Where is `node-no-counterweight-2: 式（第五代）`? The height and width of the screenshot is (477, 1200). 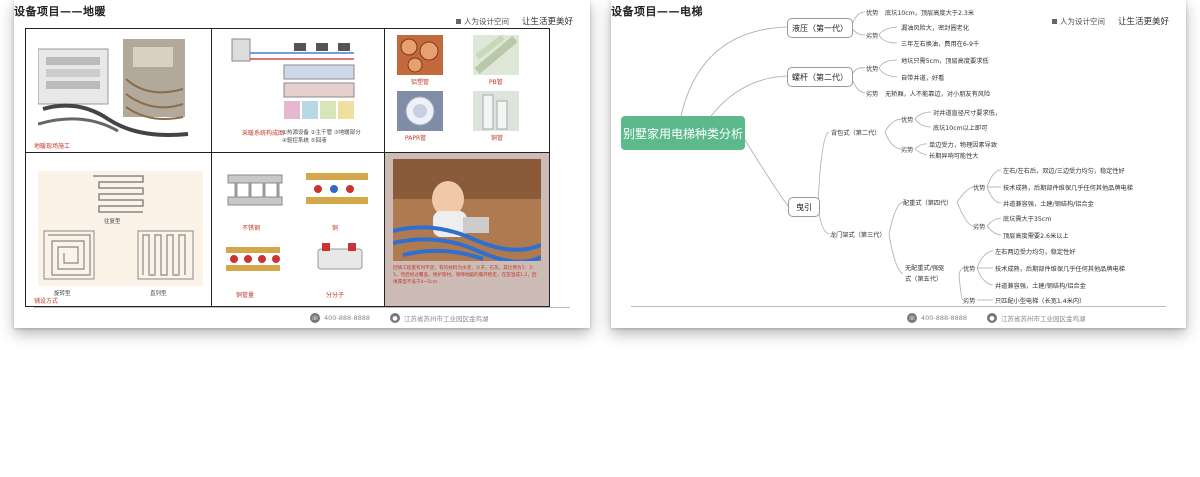 node-no-counterweight-2: 式（第五代） is located at coordinates (924, 279).